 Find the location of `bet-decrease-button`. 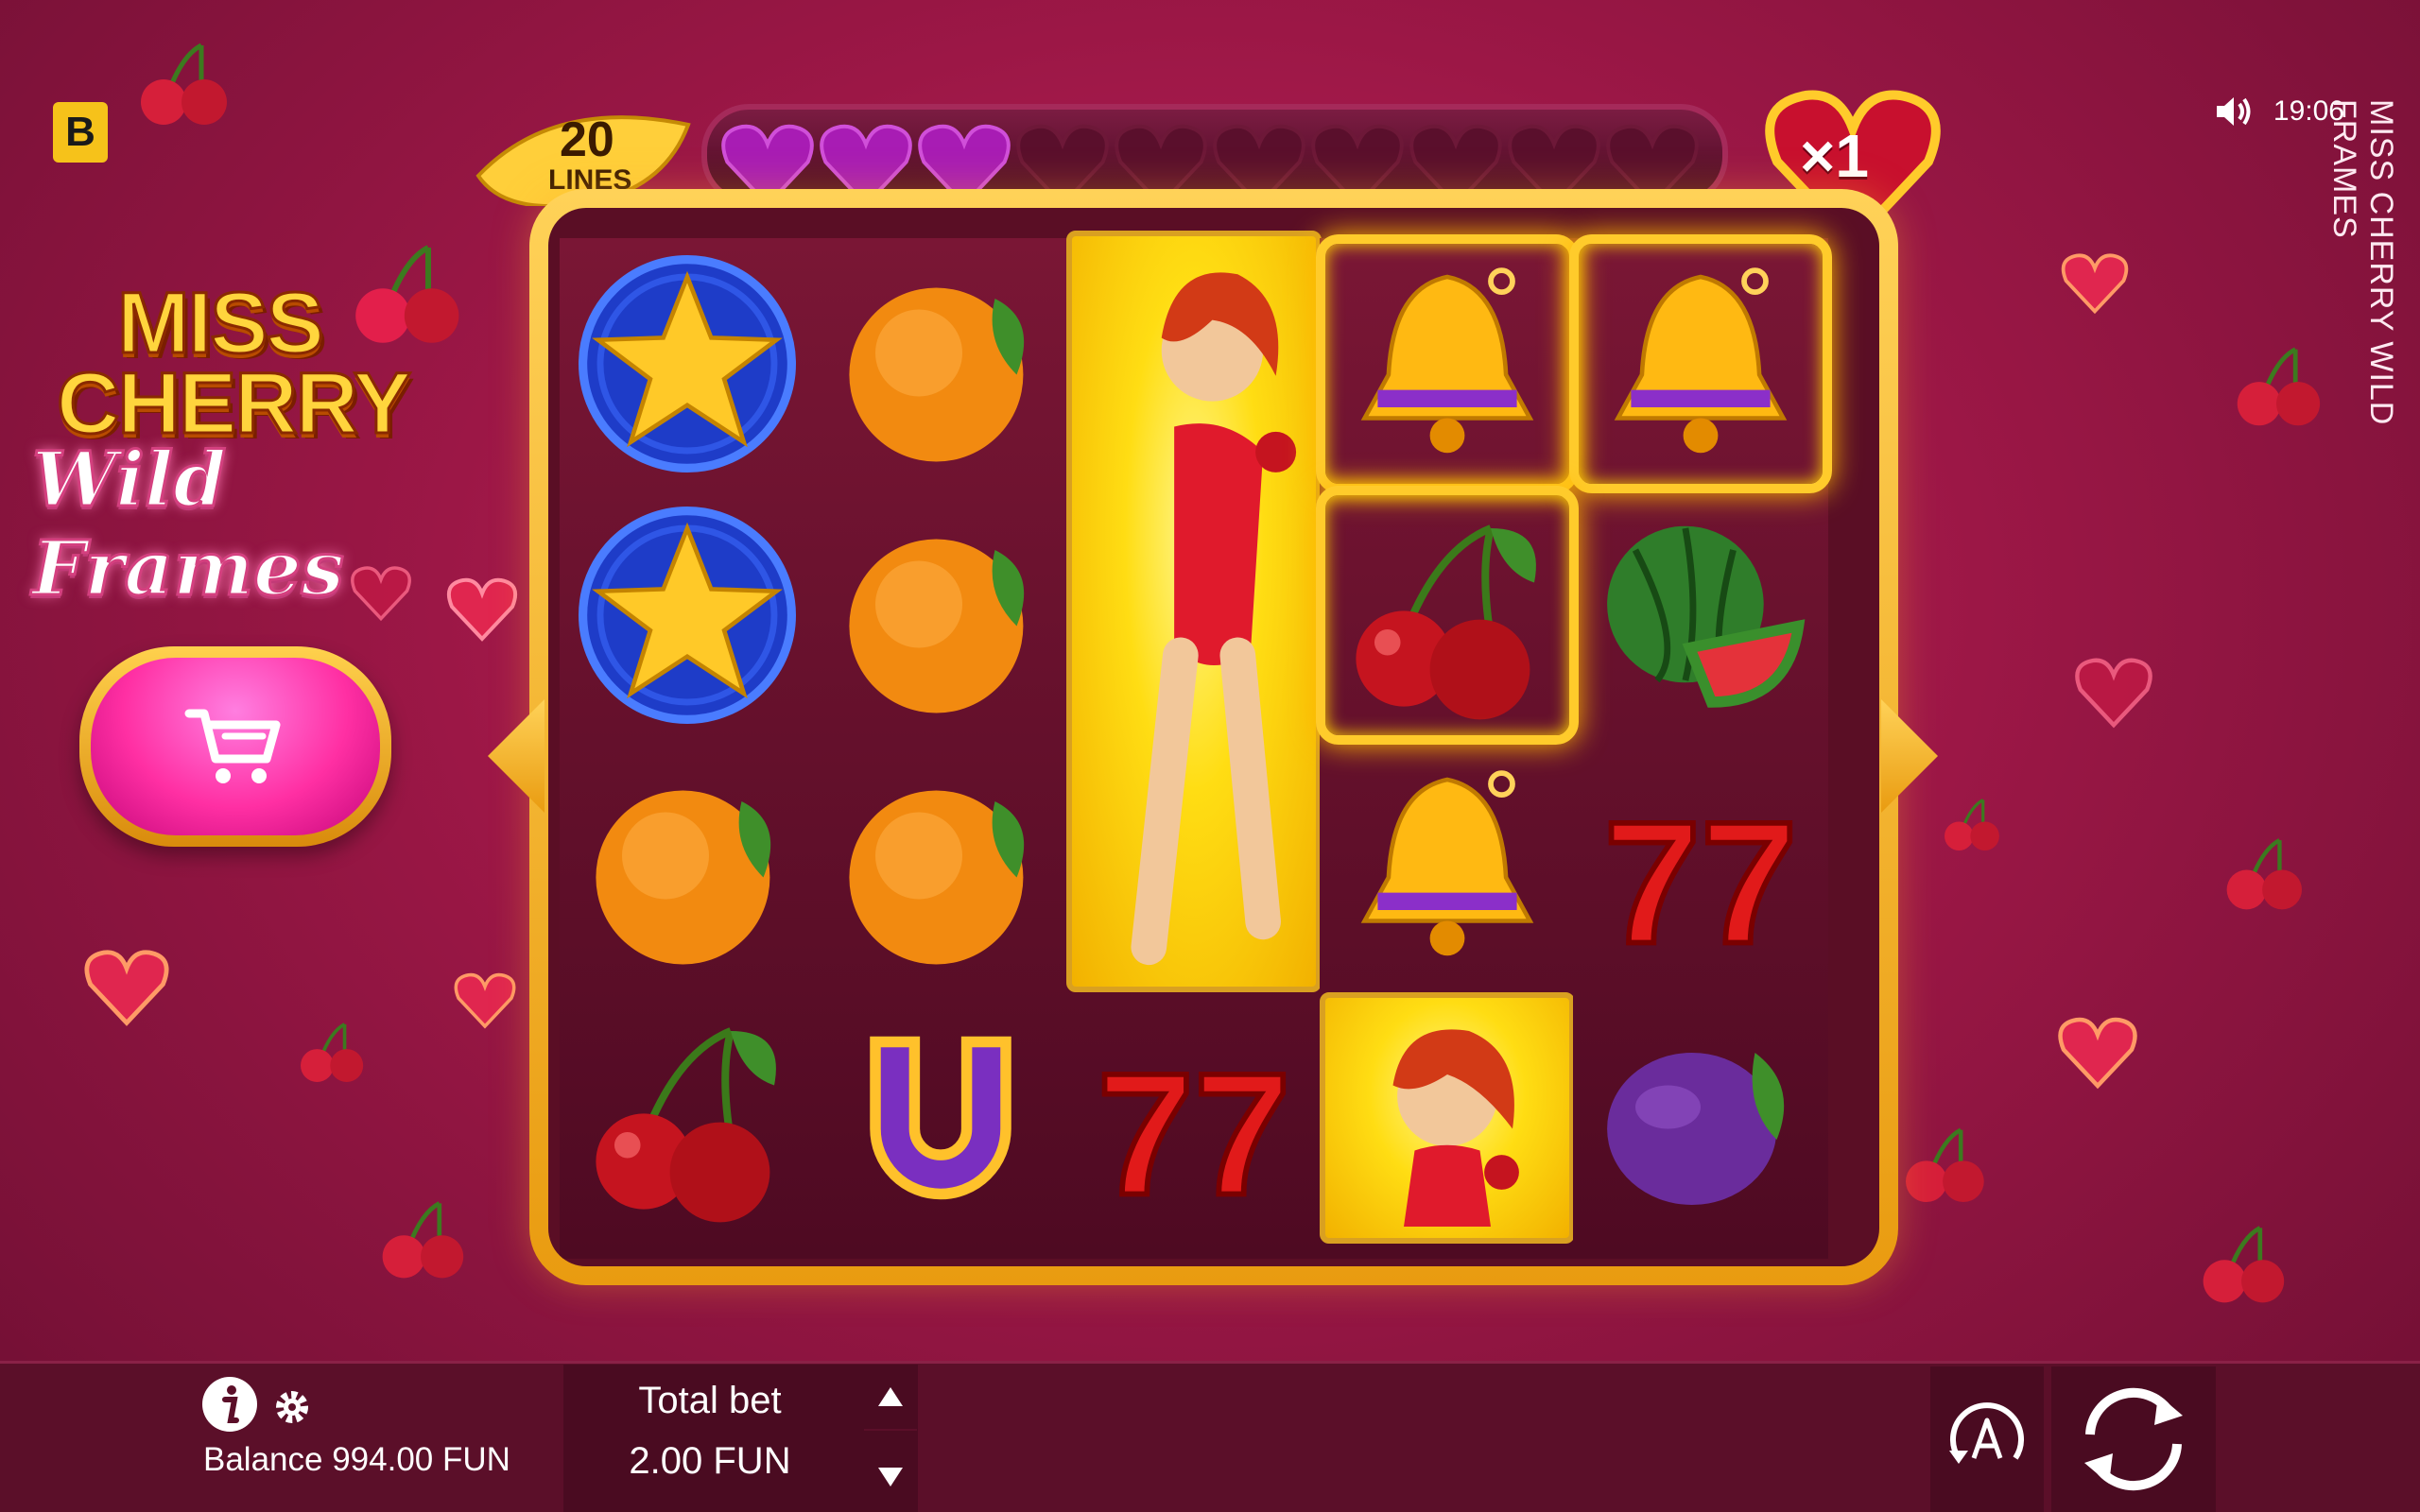

bet-decrease-button is located at coordinates (890, 1477).